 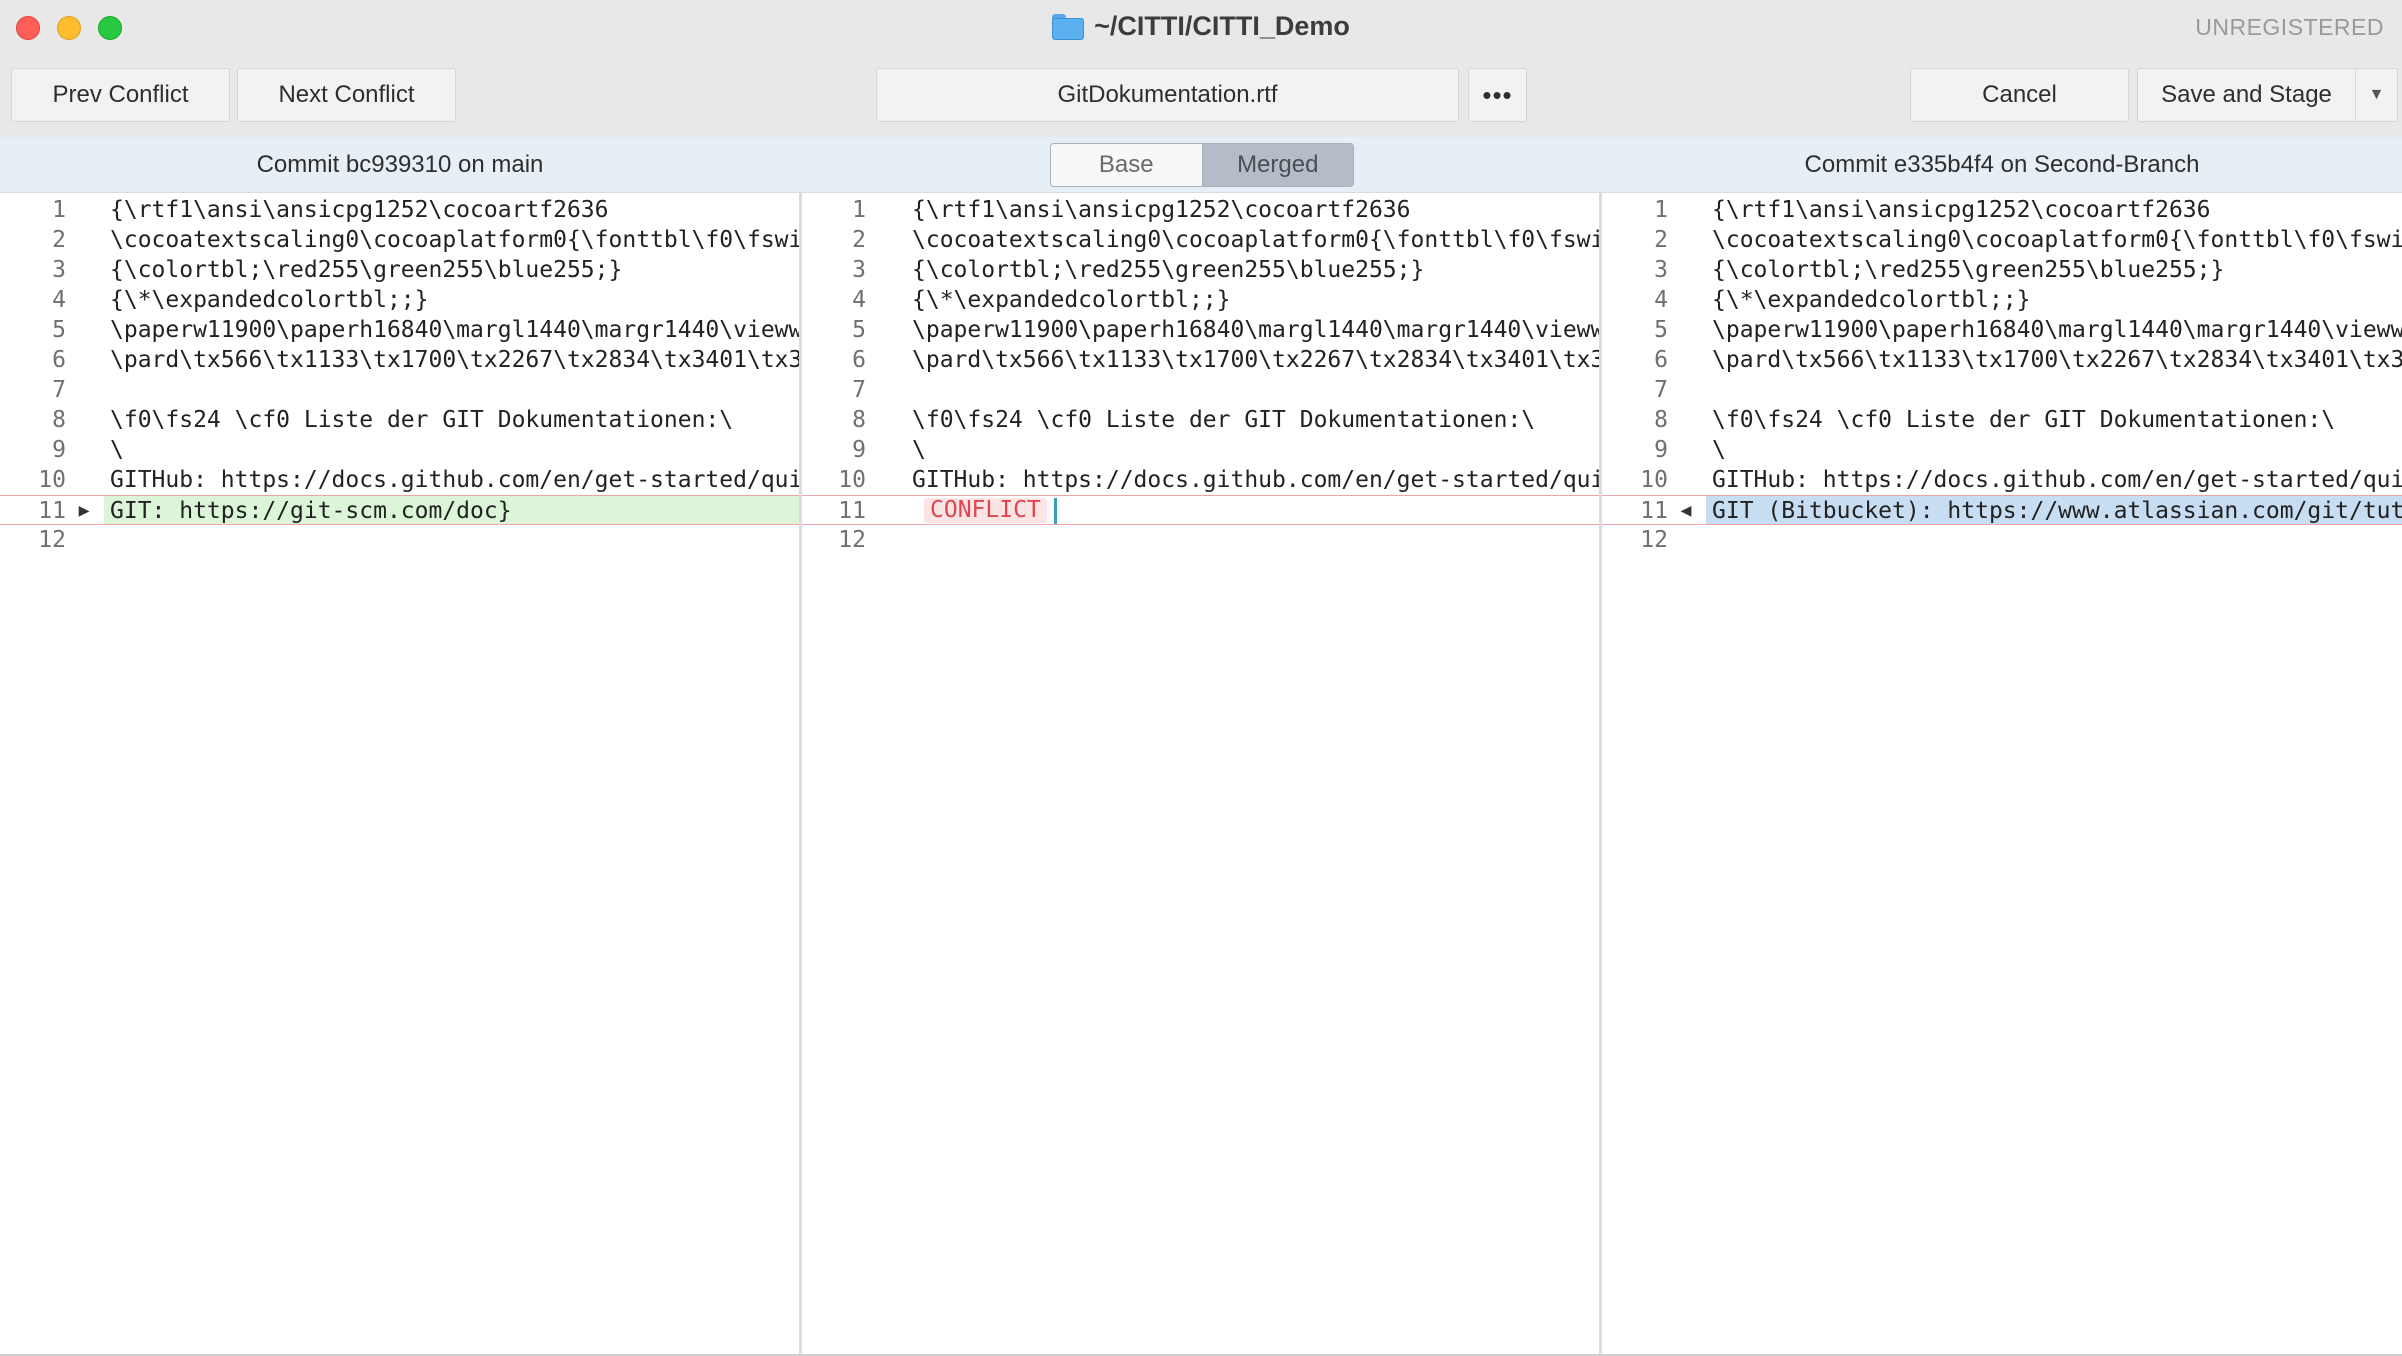 I want to click on prev-conflict-button: Prev Conflict, so click(x=120, y=95).